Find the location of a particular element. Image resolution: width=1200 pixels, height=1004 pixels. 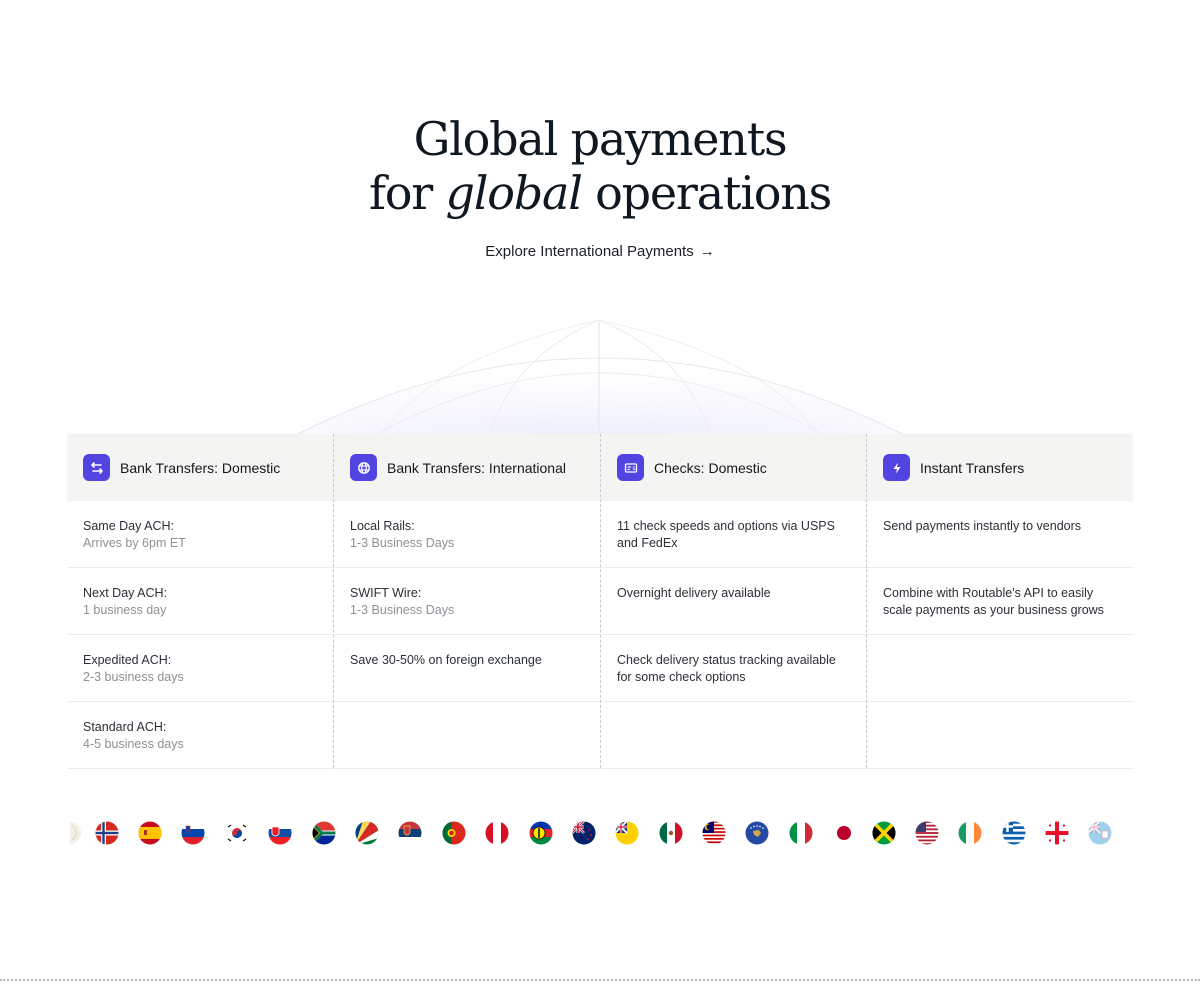

feature-detail: Arrives by 6pm ET is located at coordinates (134, 542).